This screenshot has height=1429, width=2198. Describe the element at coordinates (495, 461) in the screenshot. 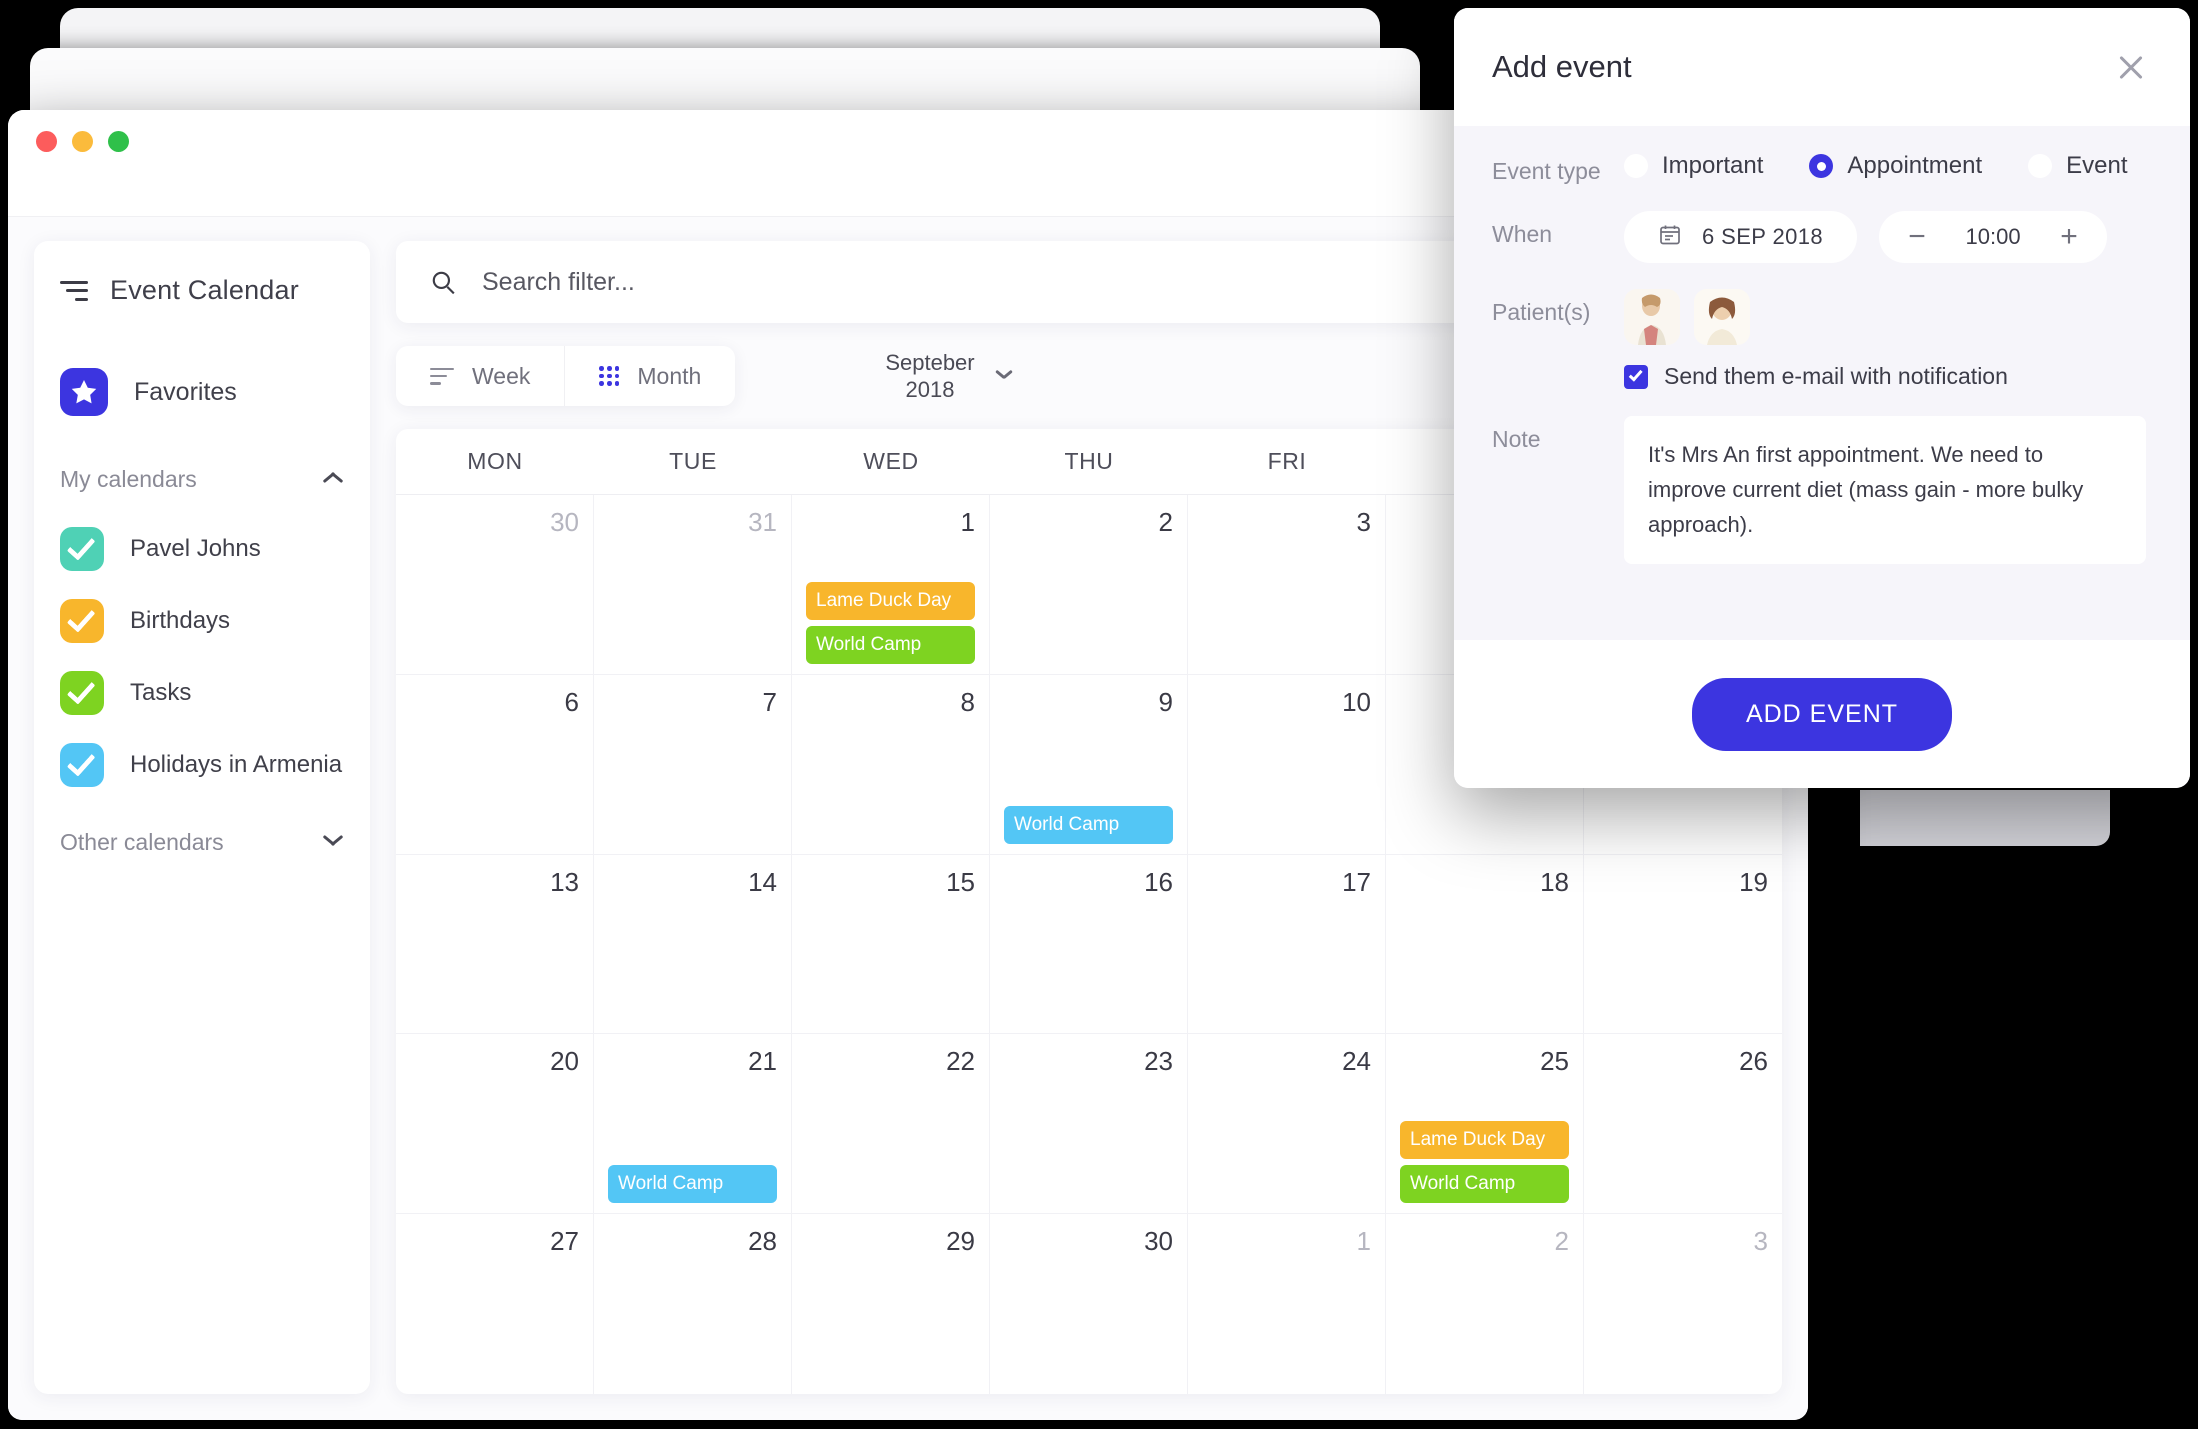

I see `day-header: MON` at that location.